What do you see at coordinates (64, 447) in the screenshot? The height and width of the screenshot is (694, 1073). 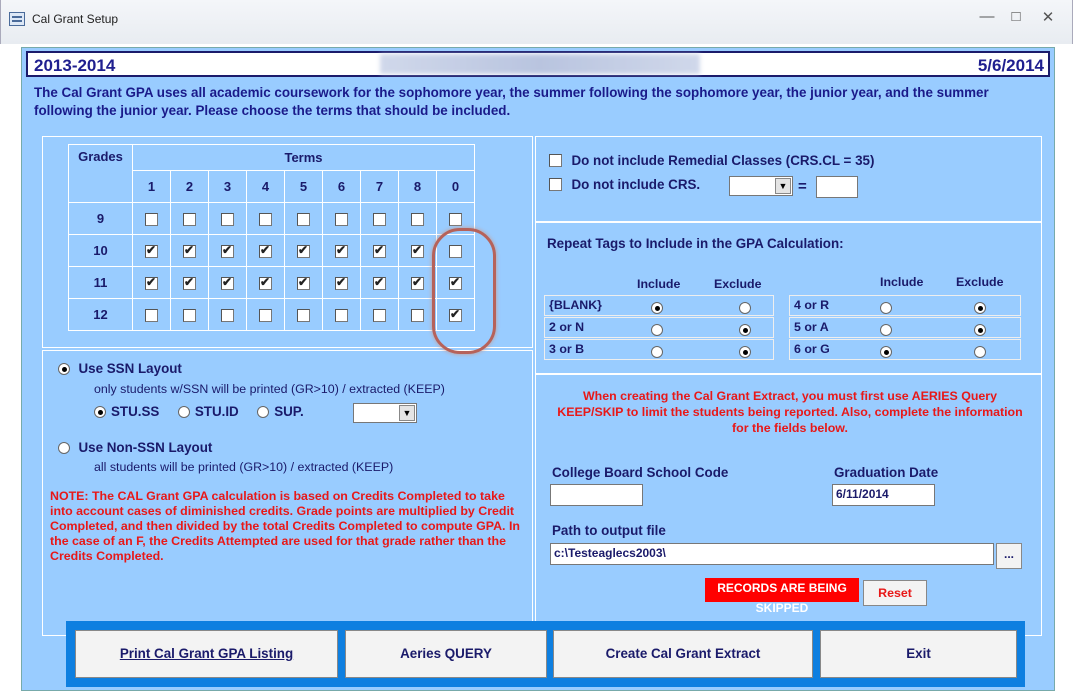 I see `nonssn-layout-radio` at bounding box center [64, 447].